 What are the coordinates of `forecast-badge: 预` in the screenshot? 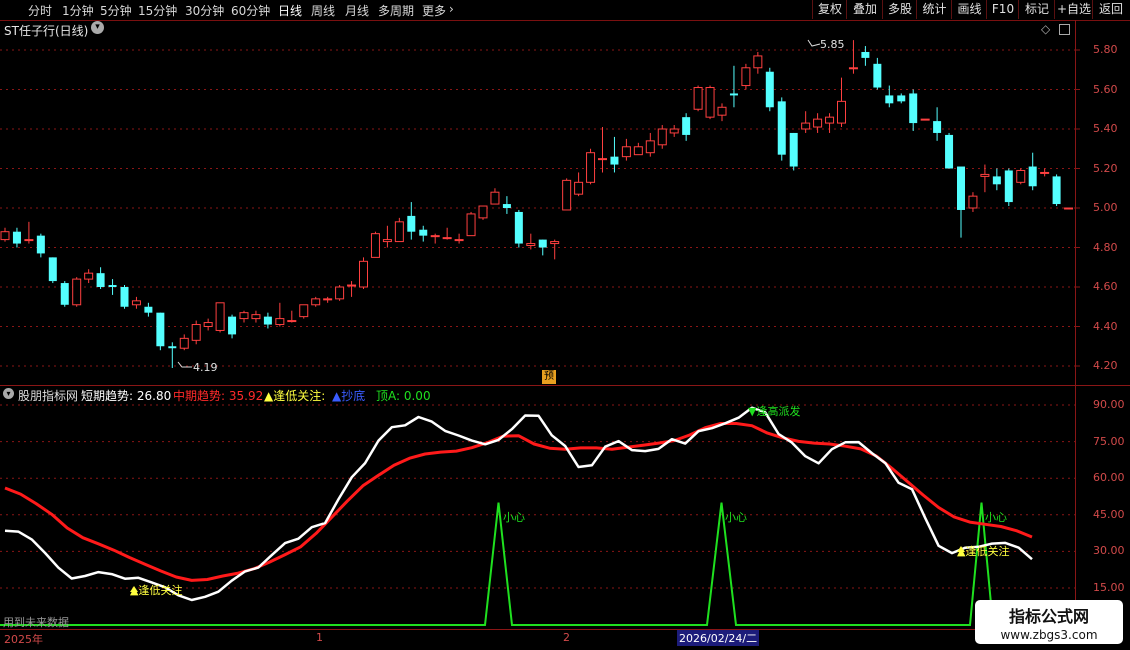 It's located at (549, 377).